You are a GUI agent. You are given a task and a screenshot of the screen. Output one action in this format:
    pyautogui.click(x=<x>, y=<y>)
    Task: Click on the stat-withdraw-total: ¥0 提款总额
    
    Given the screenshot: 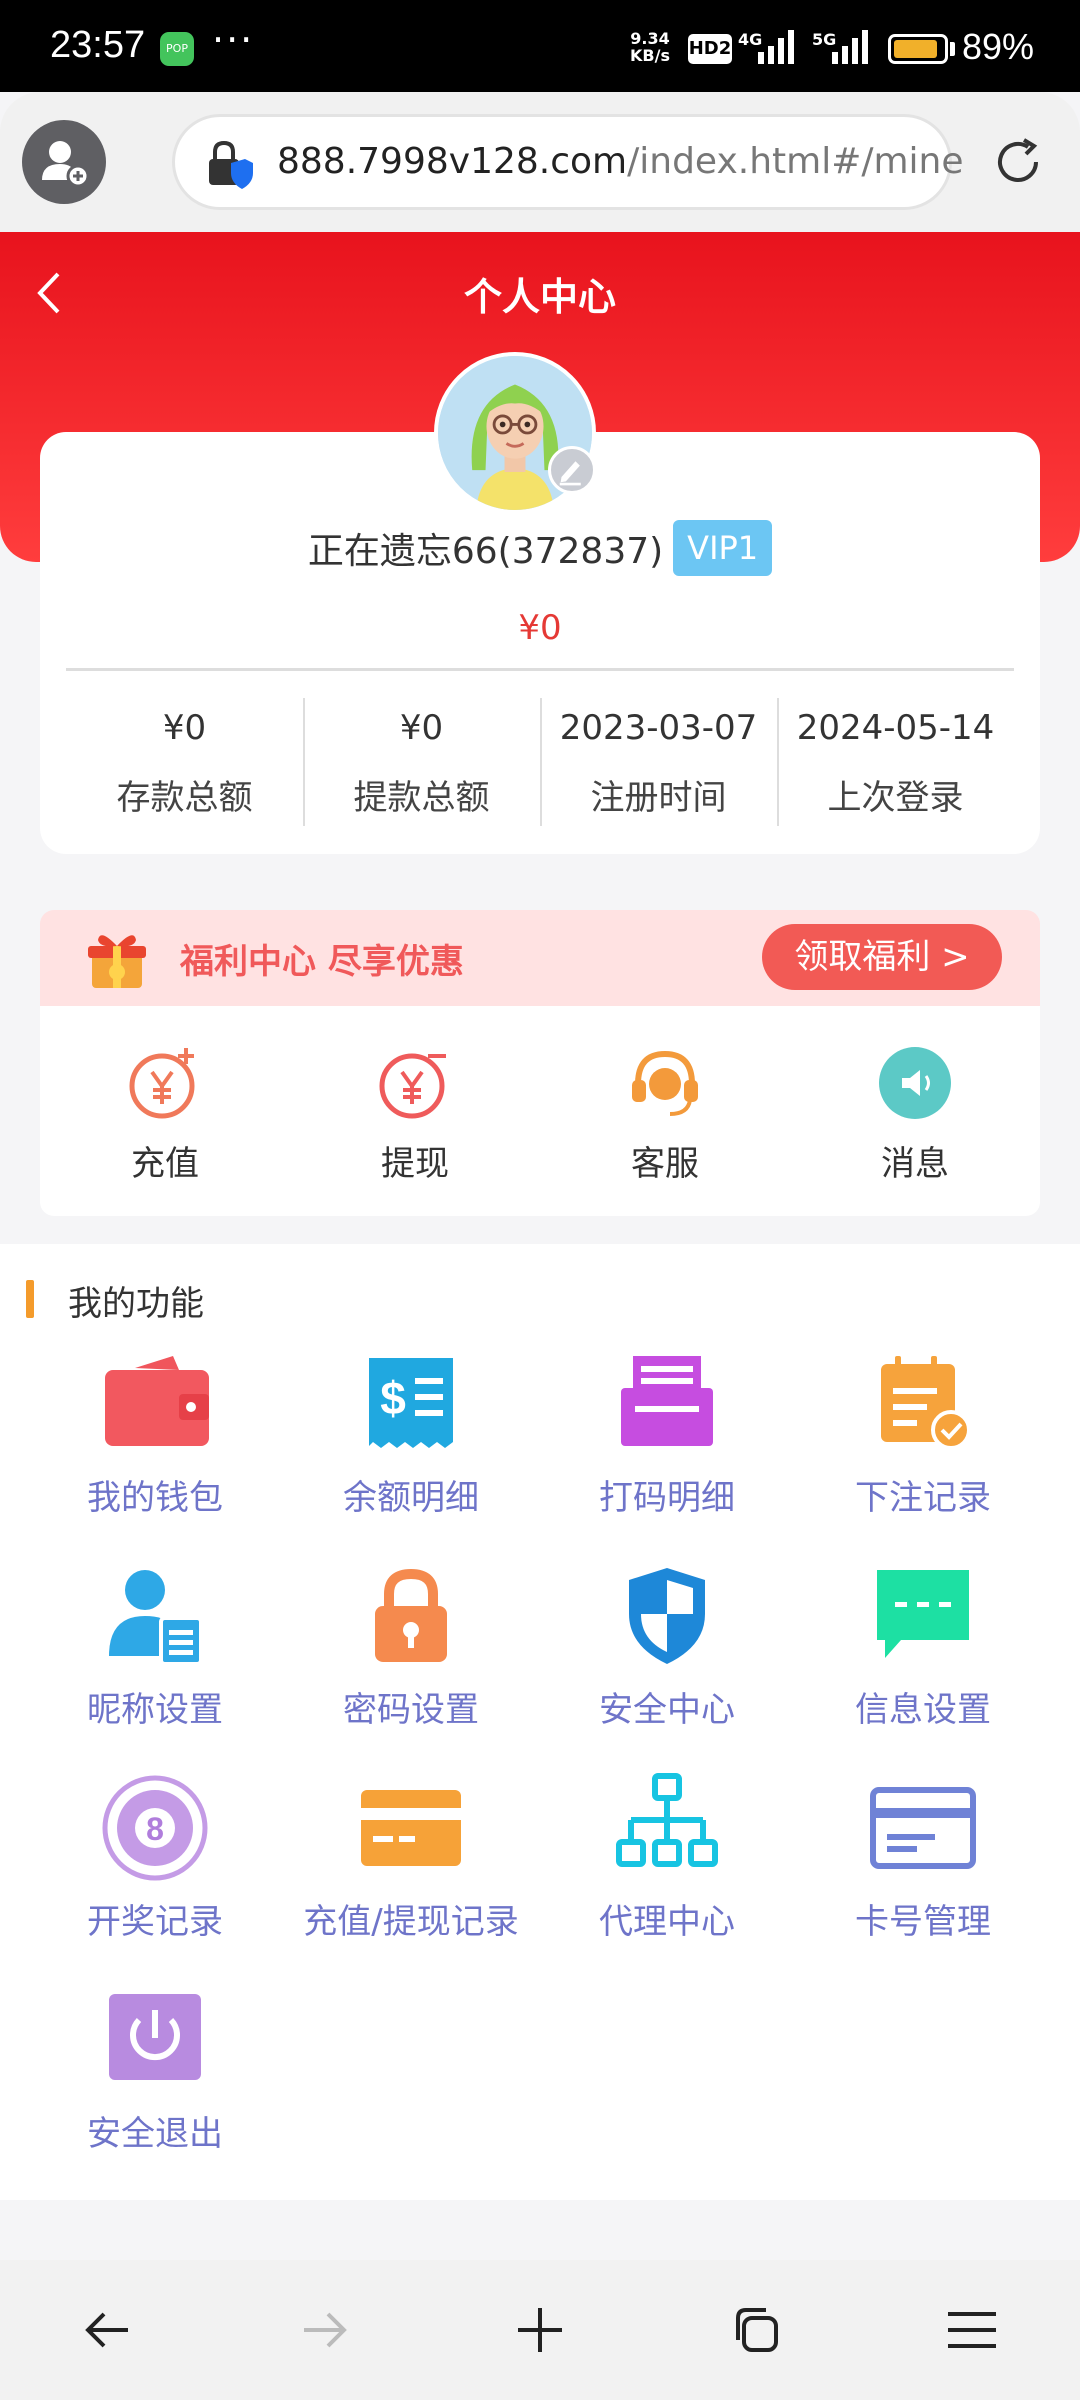 What is the action you would take?
    pyautogui.click(x=421, y=762)
    